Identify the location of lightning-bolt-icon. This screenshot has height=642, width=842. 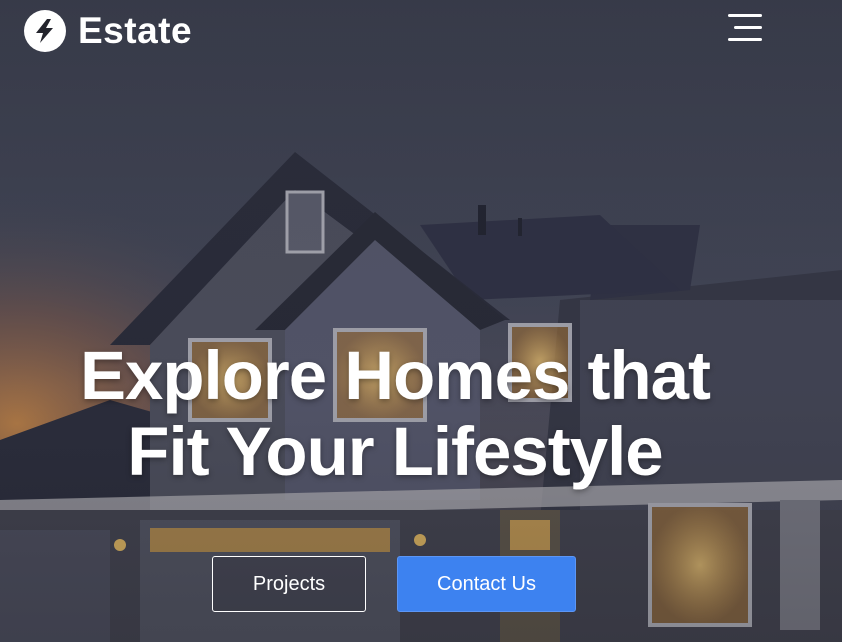
(45, 31).